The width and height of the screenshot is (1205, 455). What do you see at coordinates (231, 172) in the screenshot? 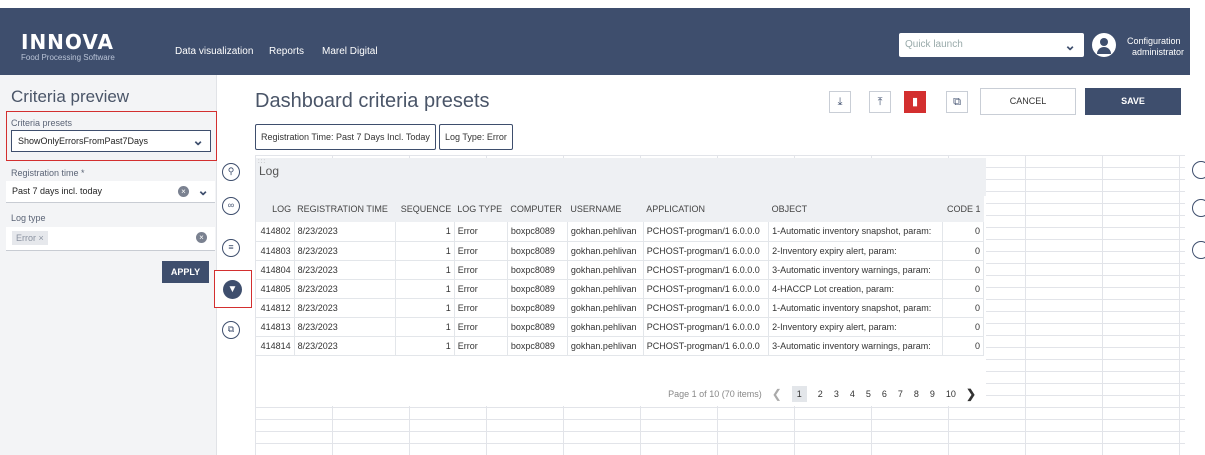
I see `search-icon: ⚲` at bounding box center [231, 172].